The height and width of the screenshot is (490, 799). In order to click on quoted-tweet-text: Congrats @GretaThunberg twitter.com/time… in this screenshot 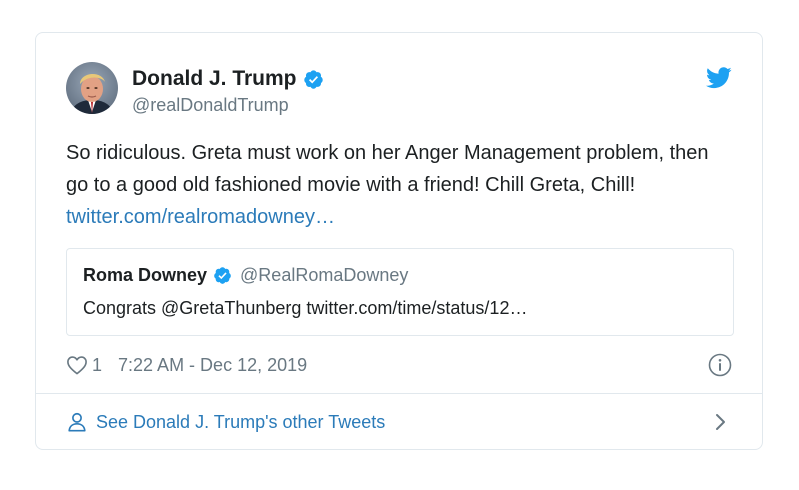, I will do `click(305, 308)`.